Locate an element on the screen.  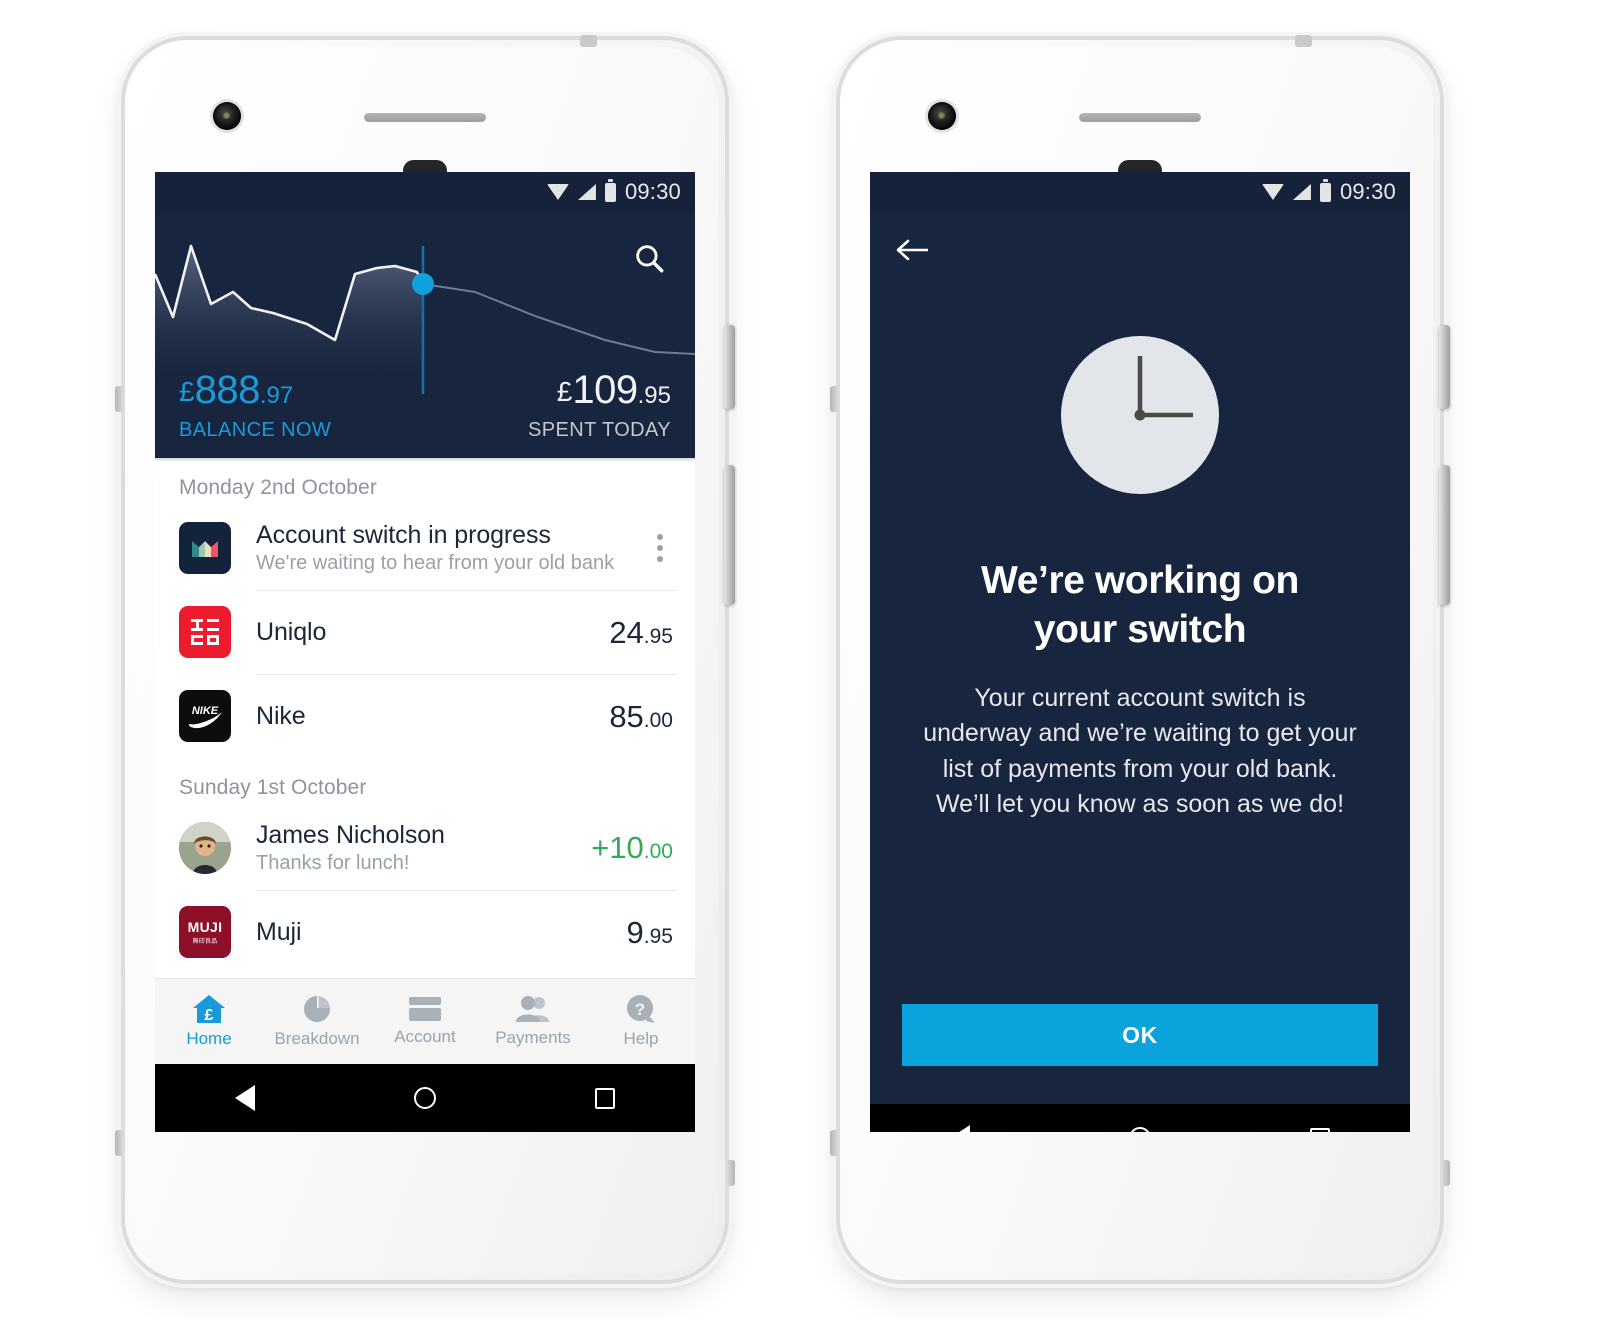
avatar is located at coordinates (205, 848).